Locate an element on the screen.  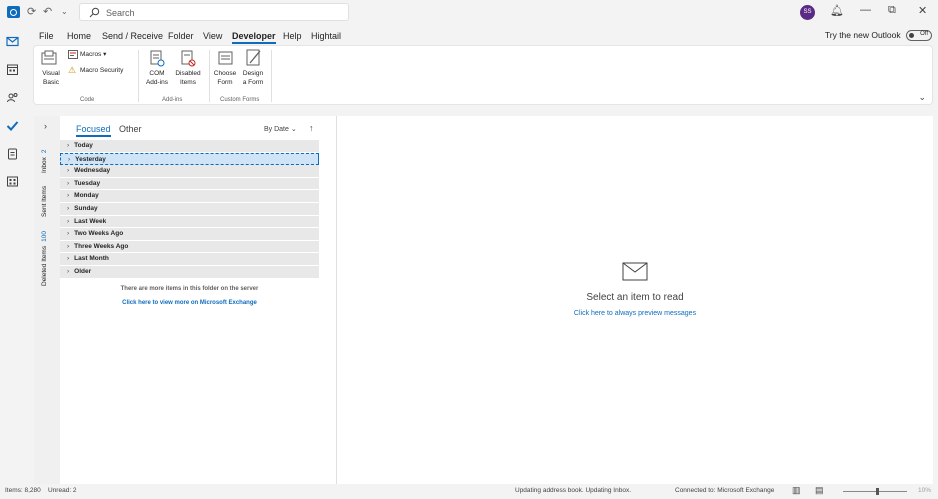
group-header: › Monday is located at coordinates (189, 196).